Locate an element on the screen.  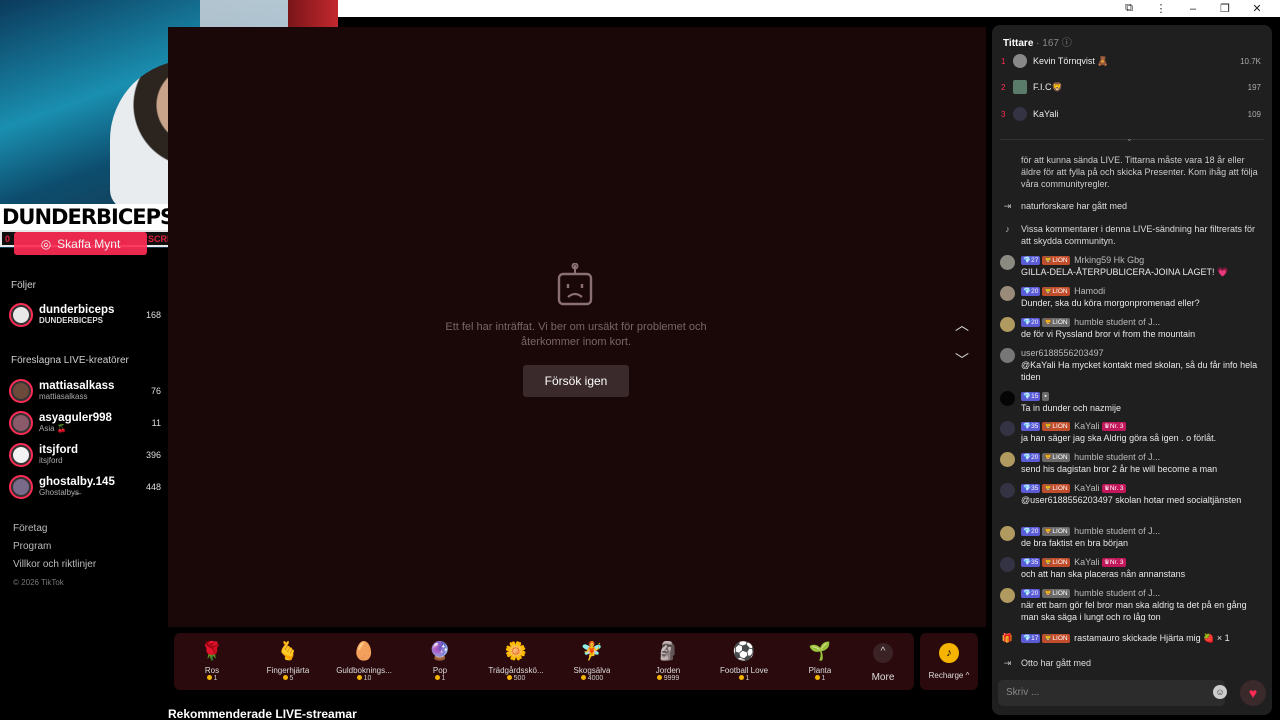
message-text: Ta in dunder och nazmije is located at coordinates (1071, 408).